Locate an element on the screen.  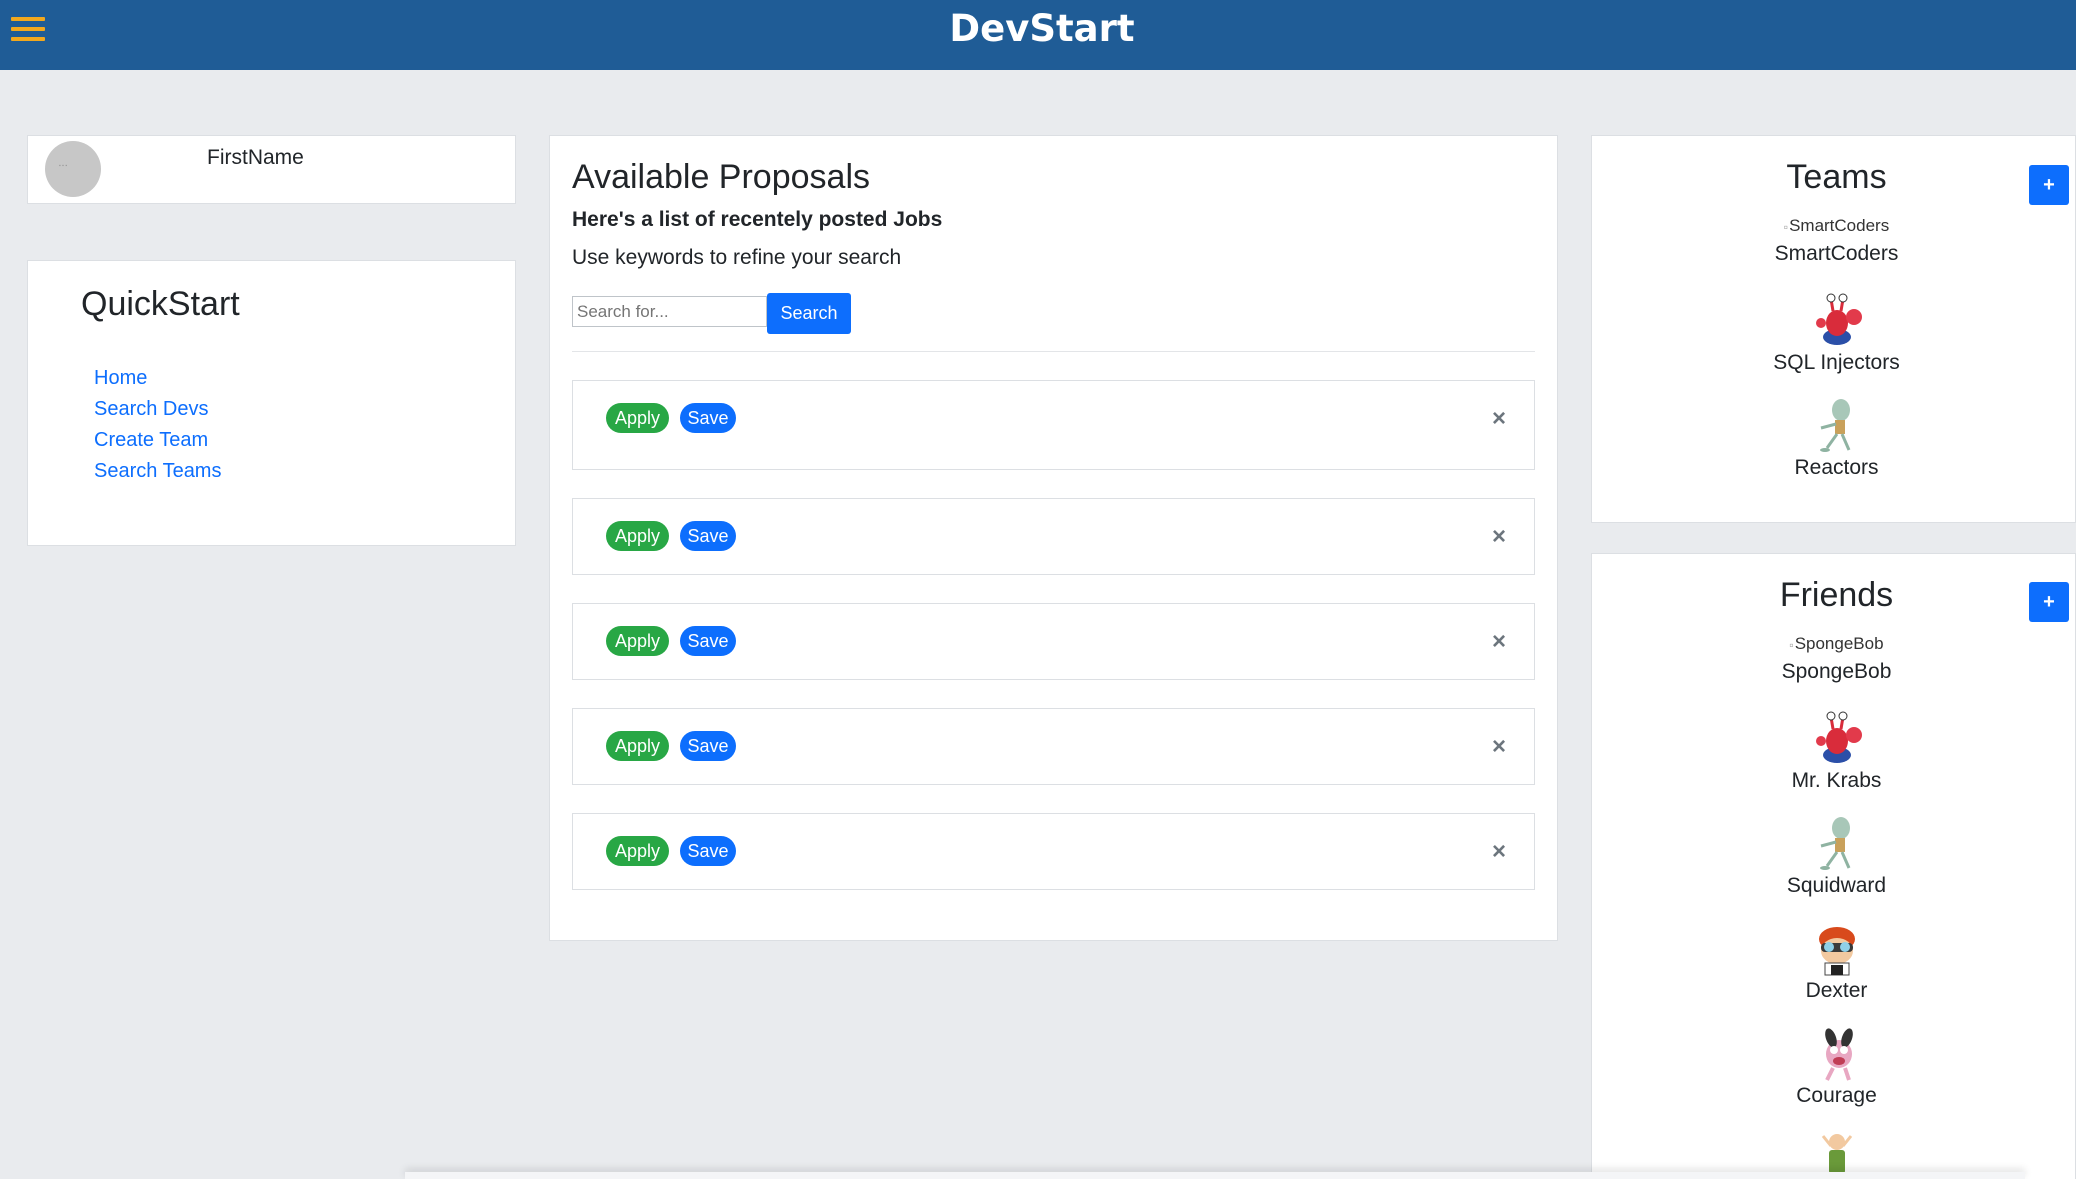
team-item: Reactors is located at coordinates (1834, 440).